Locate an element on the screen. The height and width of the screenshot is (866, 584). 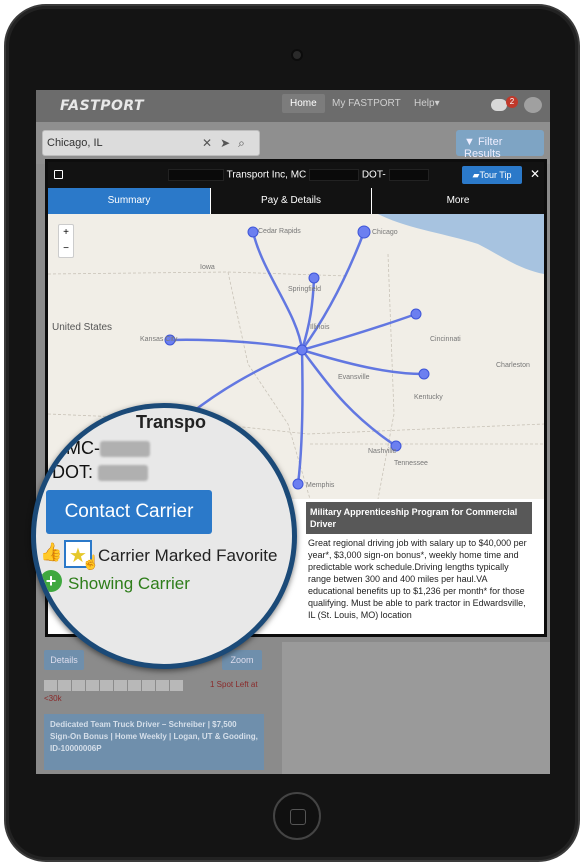
contact-carrier-button: Contact Carrier is located at coordinates (129, 512).